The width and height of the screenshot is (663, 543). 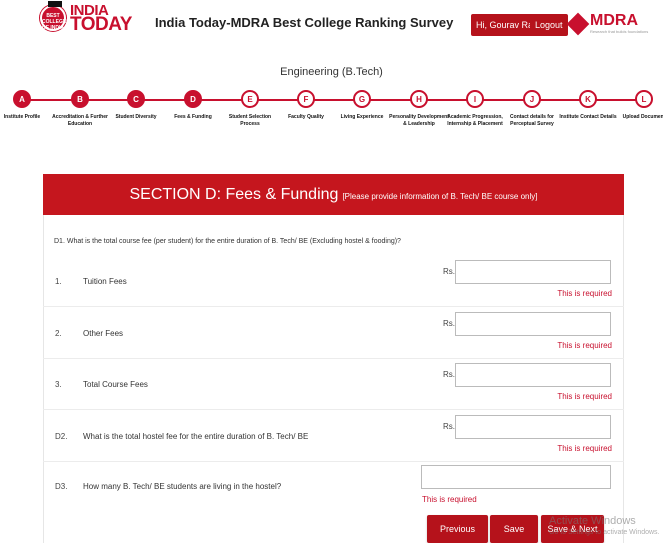 What do you see at coordinates (136, 99) in the screenshot?
I see `step-circle: C` at bounding box center [136, 99].